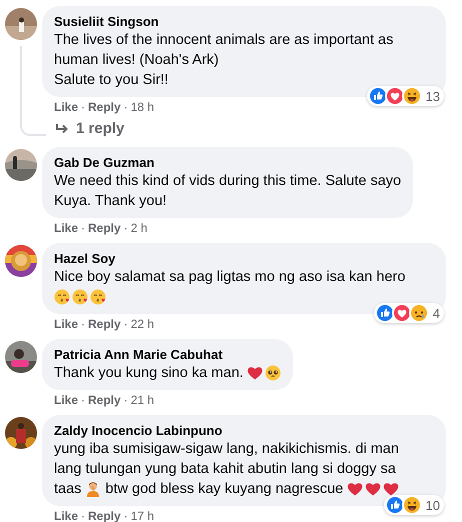 This screenshot has width=462, height=522. What do you see at coordinates (433, 96) in the screenshot?
I see `reaction-count: 13` at bounding box center [433, 96].